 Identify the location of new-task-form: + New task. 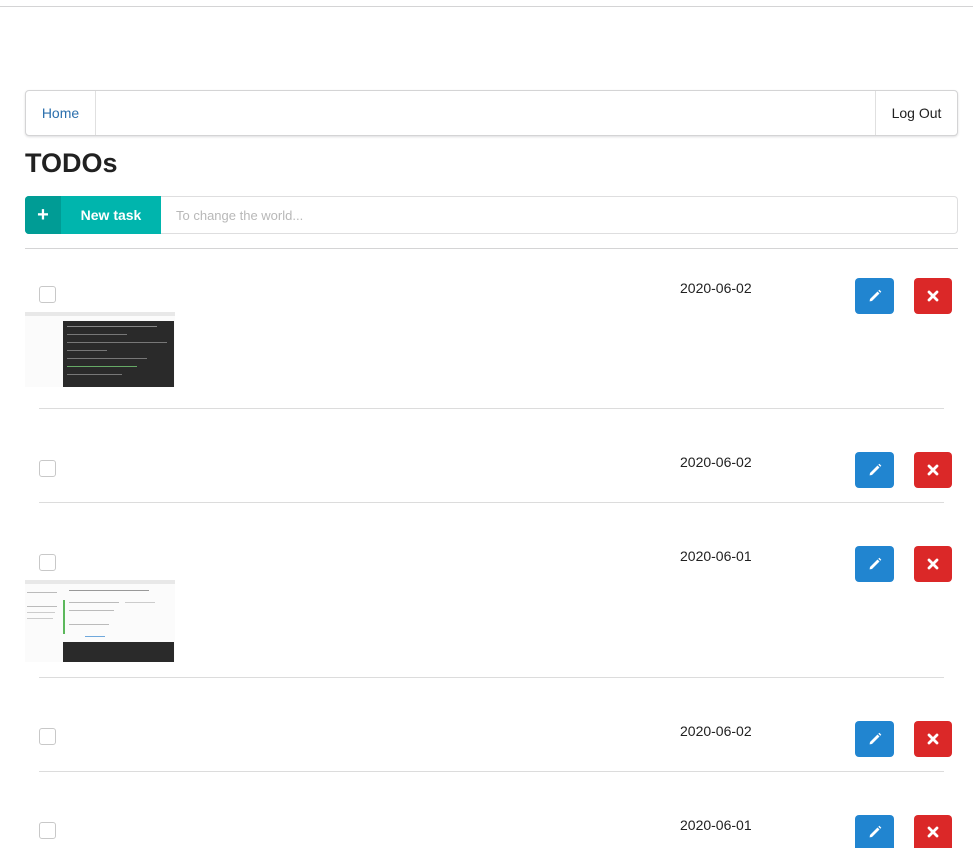
(491, 215).